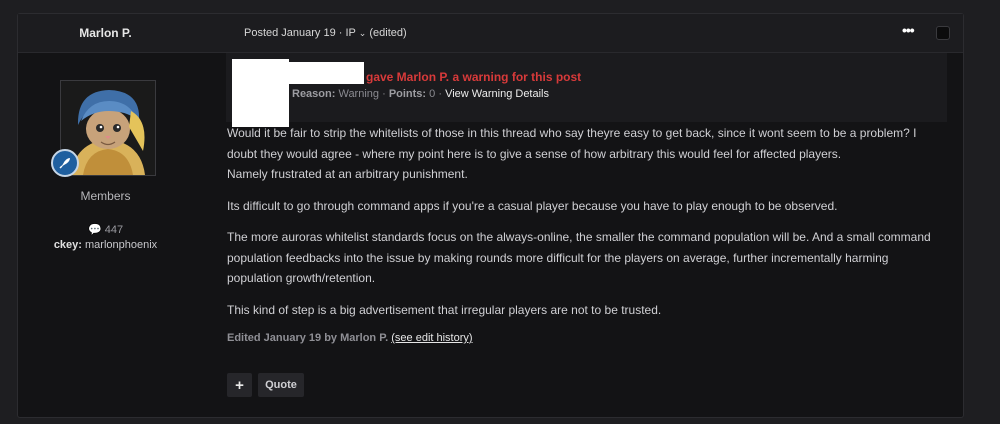  What do you see at coordinates (114, 230) in the screenshot?
I see `post-count-value: 447` at bounding box center [114, 230].